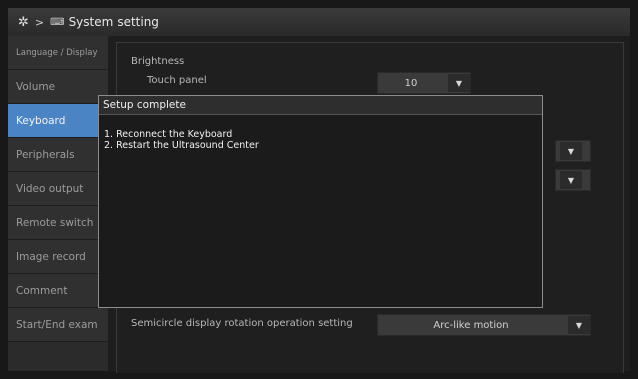  What do you see at coordinates (168, 134) in the screenshot?
I see `dialog-line-1: 1. Reconnect the Keyboard` at bounding box center [168, 134].